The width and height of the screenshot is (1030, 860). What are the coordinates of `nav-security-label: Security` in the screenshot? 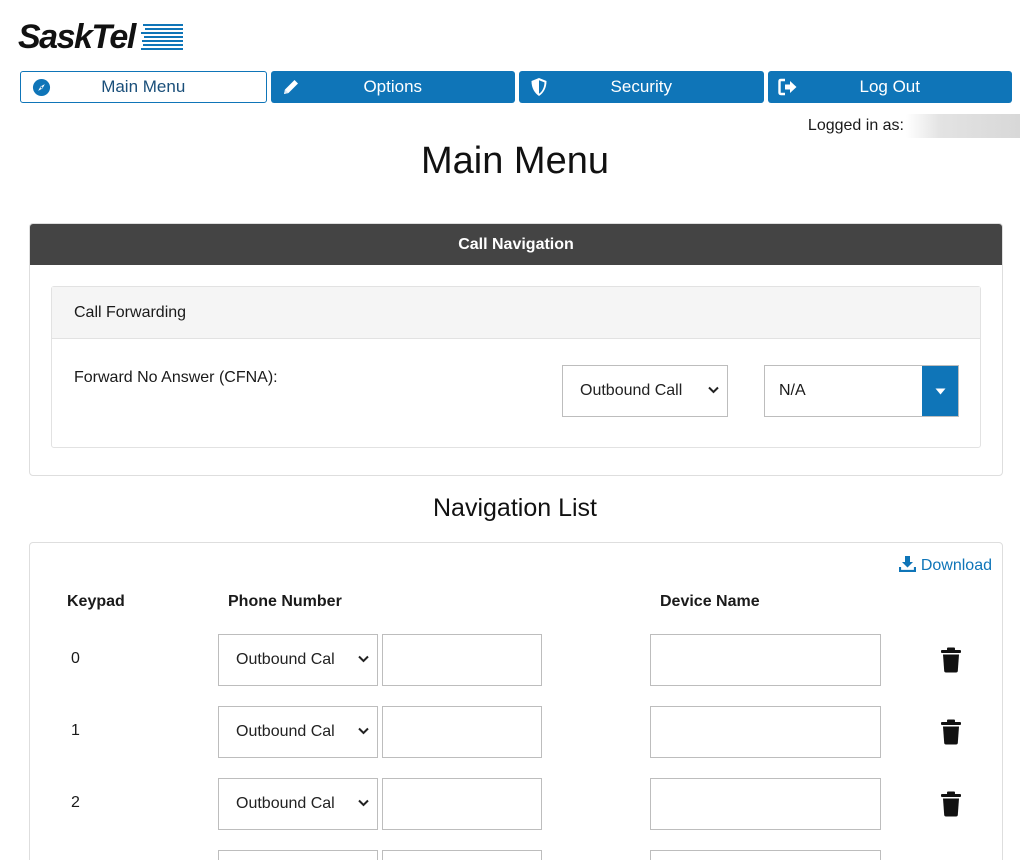 It's located at (641, 86).